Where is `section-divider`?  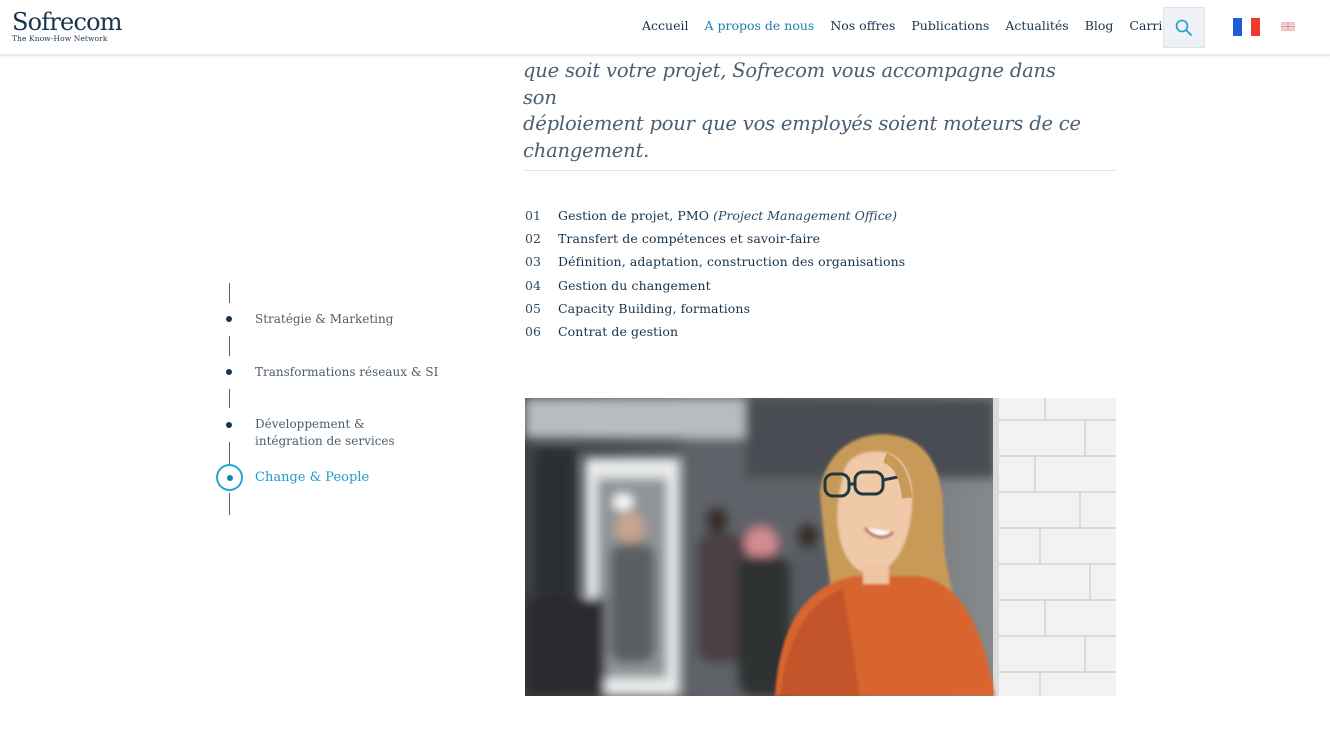 section-divider is located at coordinates (820, 170).